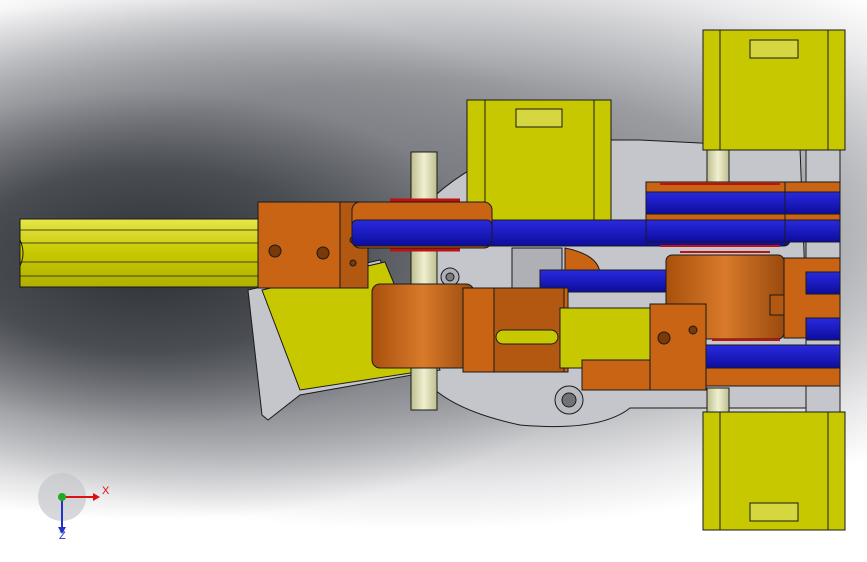  I want to click on coordinate-triad, so click(69, 503).